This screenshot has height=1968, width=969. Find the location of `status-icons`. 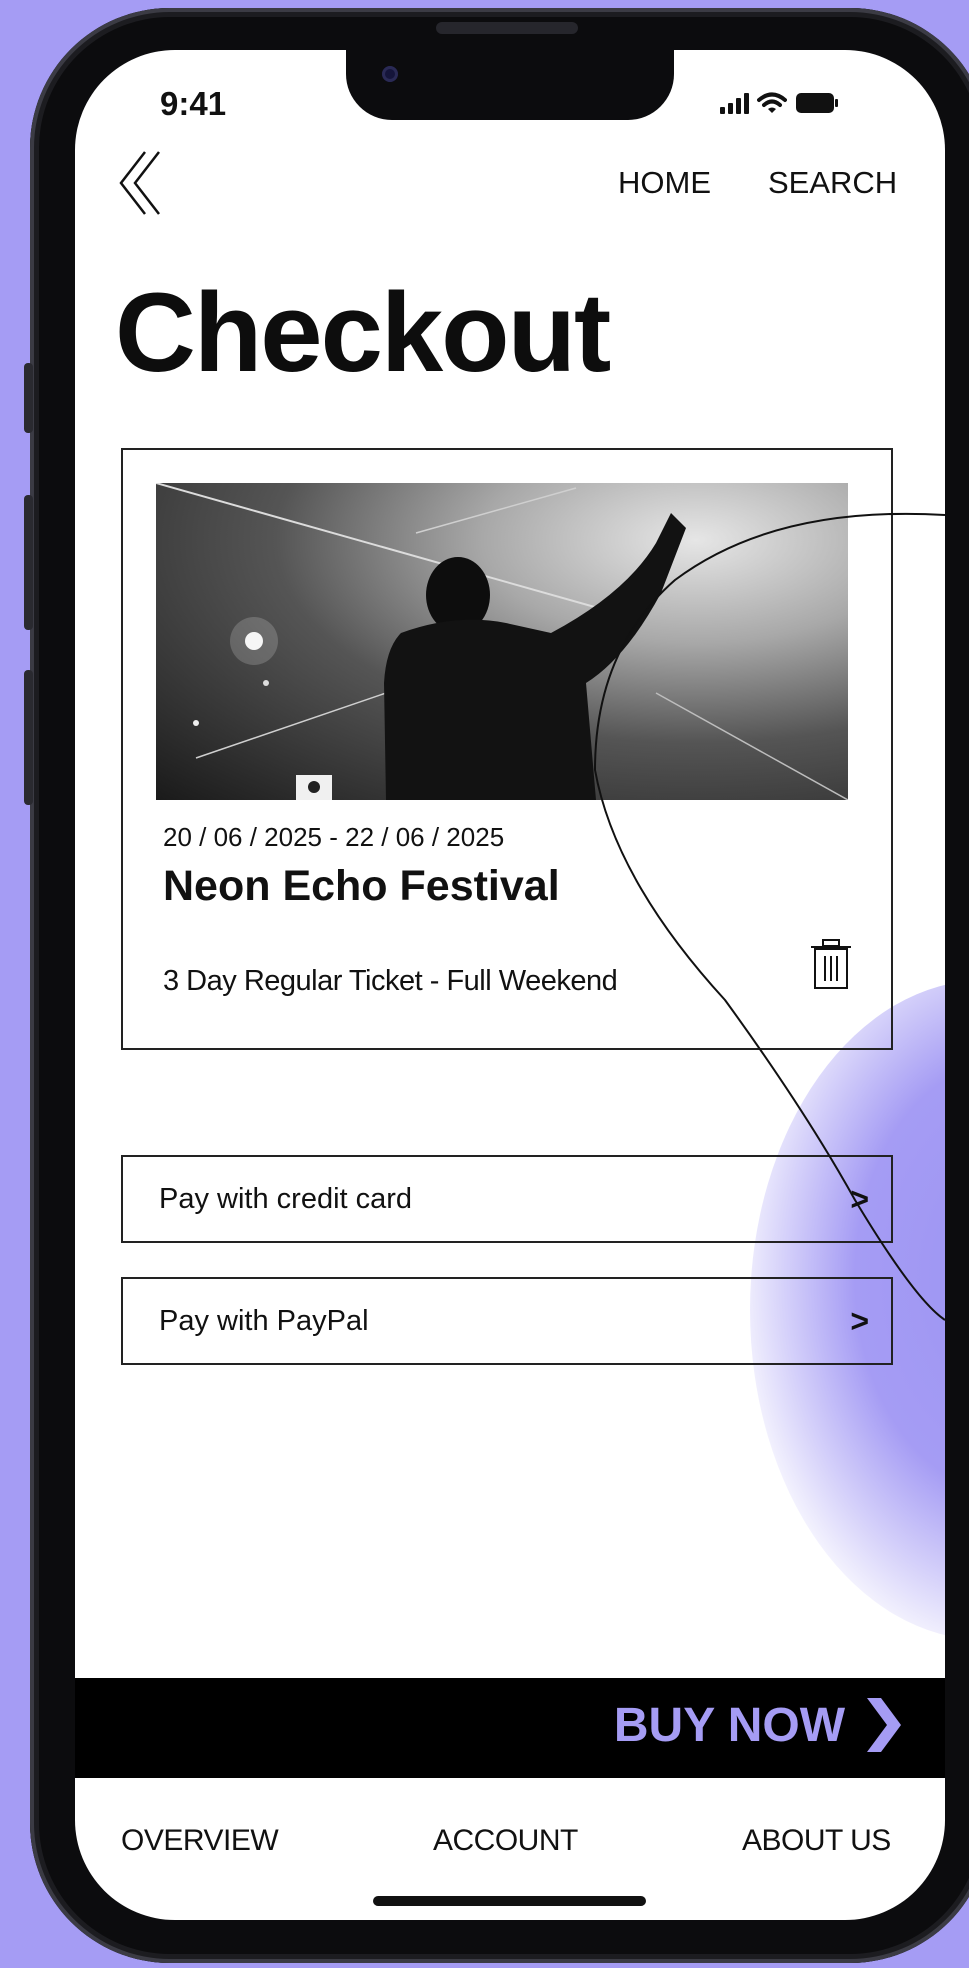

status-icons is located at coordinates (779, 103).